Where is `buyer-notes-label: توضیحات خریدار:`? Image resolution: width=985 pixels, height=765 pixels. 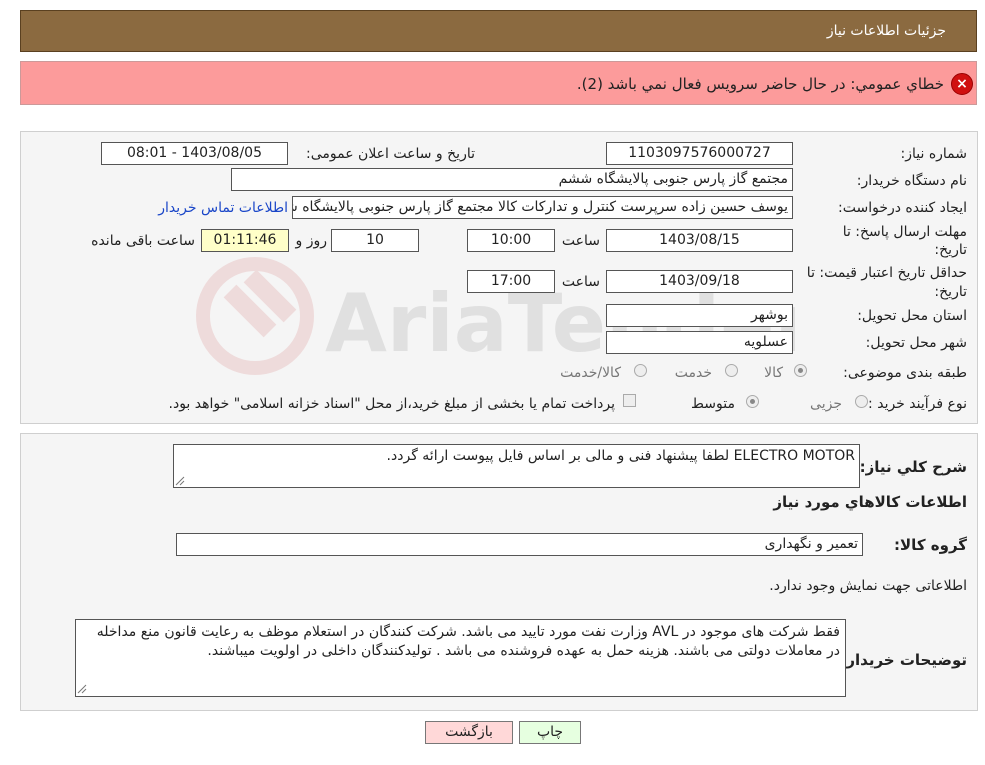 buyer-notes-label: توضیحات خریدار: is located at coordinates (903, 660).